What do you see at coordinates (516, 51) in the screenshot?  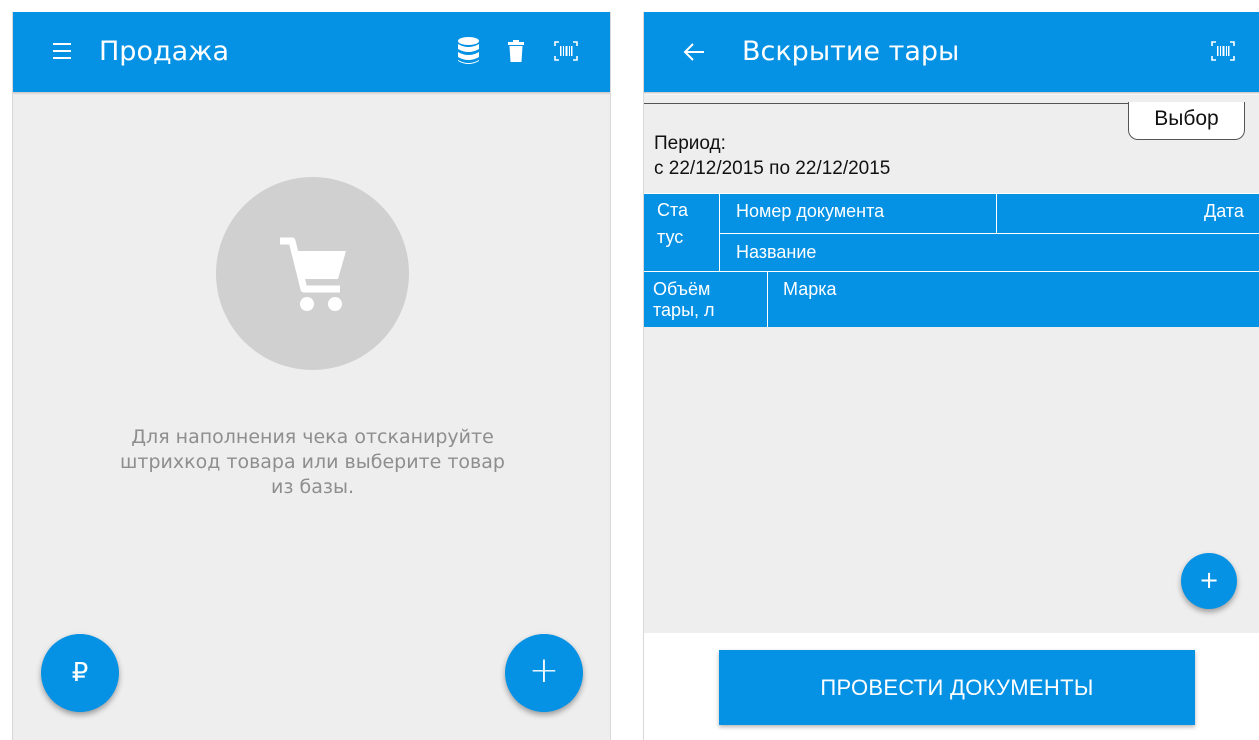 I see `trash-icon` at bounding box center [516, 51].